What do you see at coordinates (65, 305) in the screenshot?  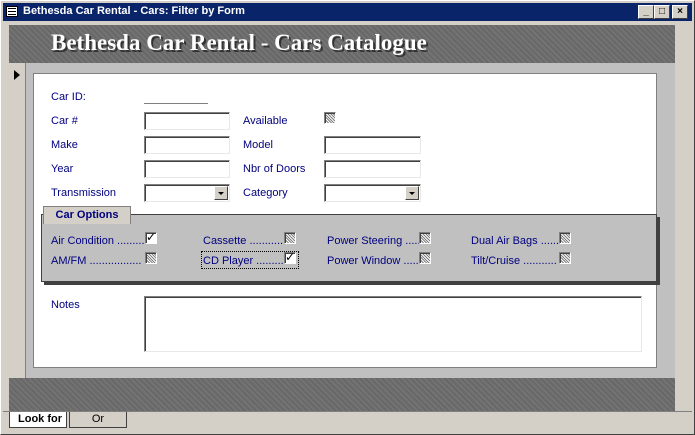 I see `notes-label: Notes` at bounding box center [65, 305].